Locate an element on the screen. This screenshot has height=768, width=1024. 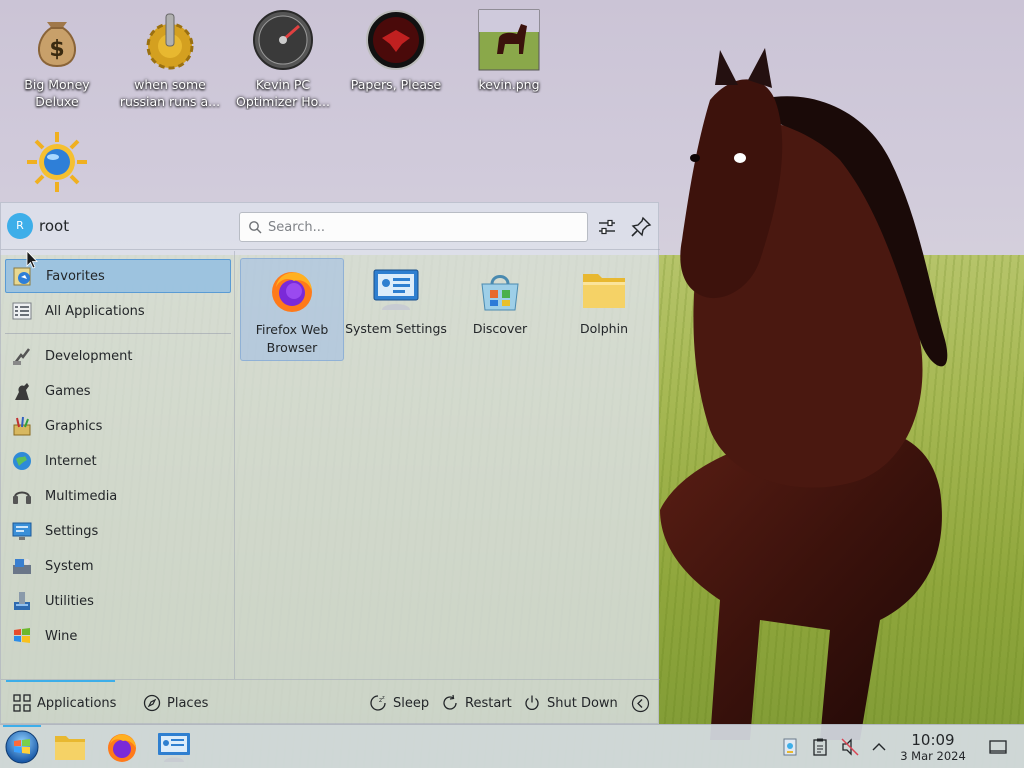
wine-windows-icon is located at coordinates (22, 635).